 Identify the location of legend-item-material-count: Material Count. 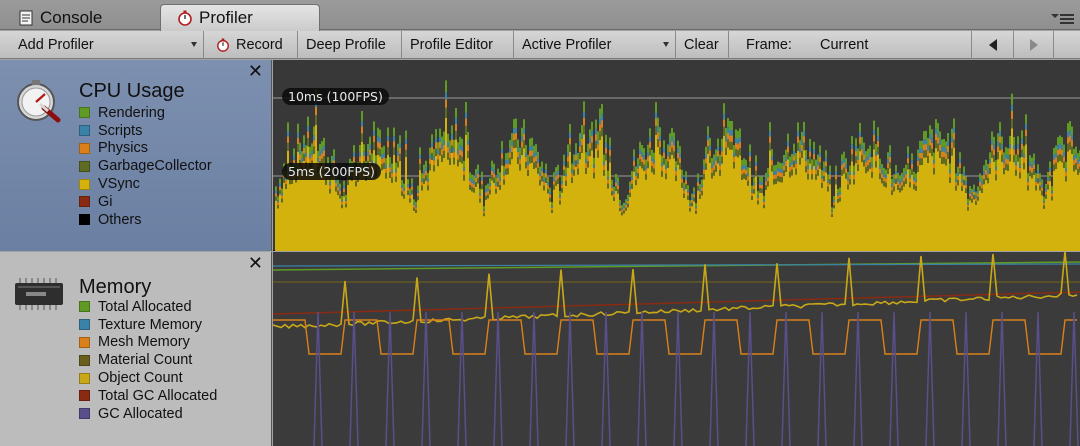
(148, 360).